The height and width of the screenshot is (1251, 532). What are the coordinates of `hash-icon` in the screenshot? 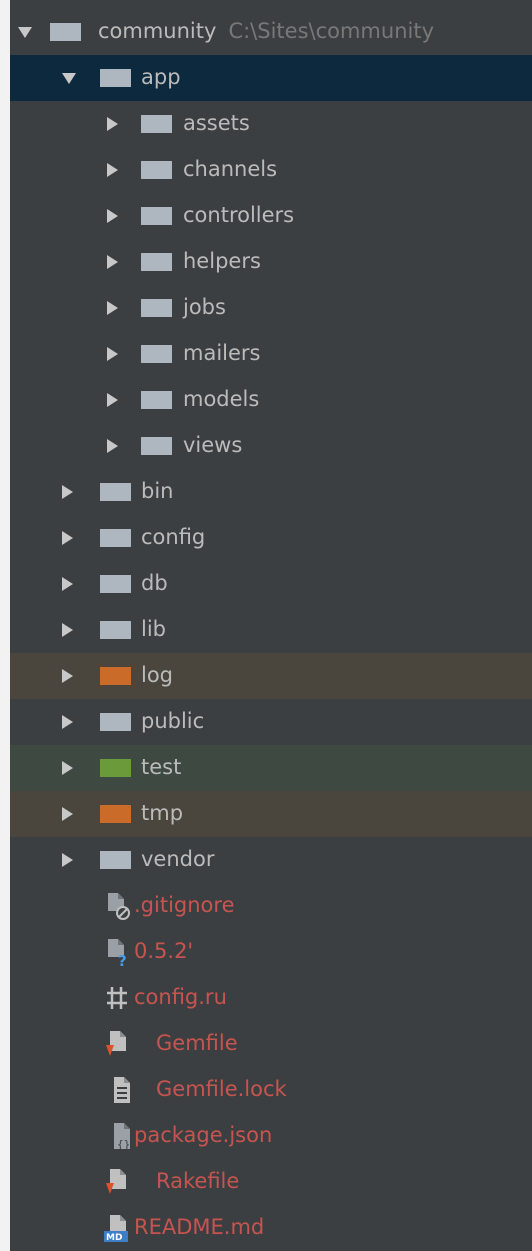 It's located at (117, 998).